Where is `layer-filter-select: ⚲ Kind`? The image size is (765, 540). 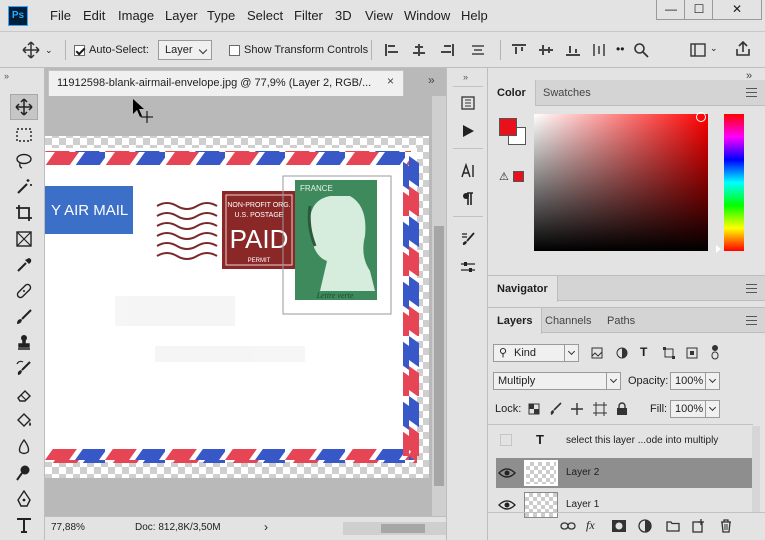
layer-filter-select: ⚲ Kind is located at coordinates (536, 353).